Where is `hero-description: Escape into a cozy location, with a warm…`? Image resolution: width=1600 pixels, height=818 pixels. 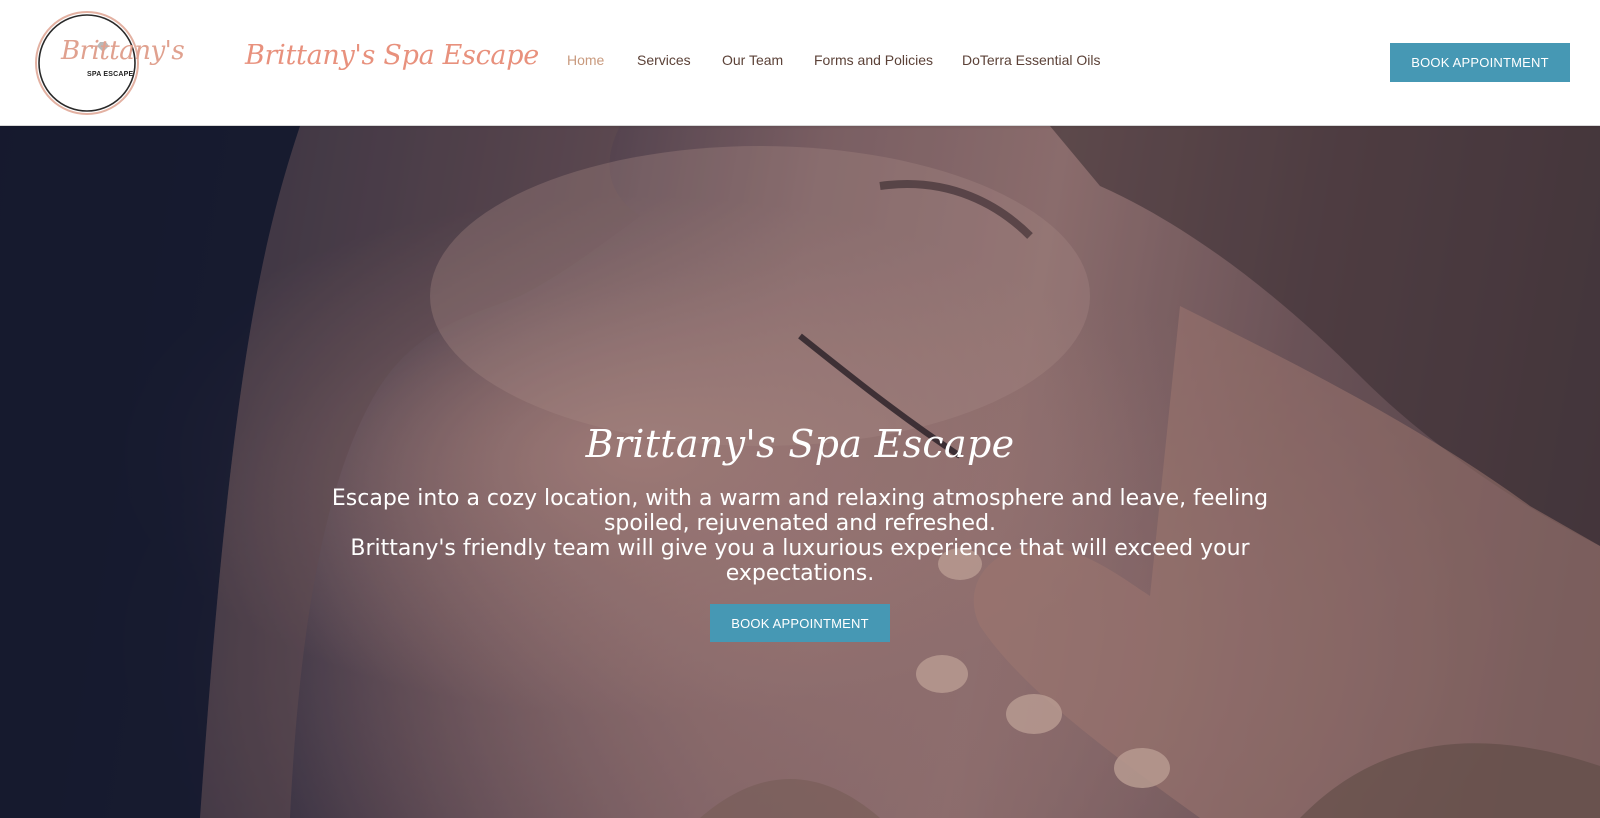 hero-description: Escape into a cozy location, with a warm… is located at coordinates (800, 536).